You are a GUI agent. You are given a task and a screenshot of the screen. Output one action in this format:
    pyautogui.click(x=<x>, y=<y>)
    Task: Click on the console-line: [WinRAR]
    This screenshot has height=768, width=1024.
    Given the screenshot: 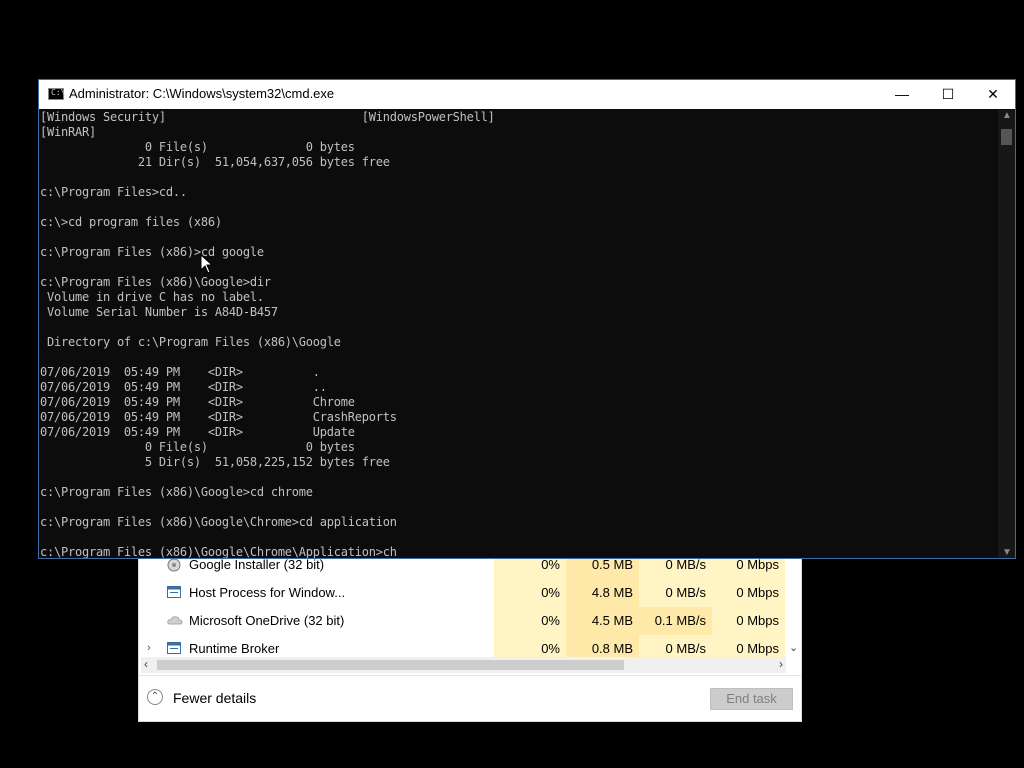 What is the action you would take?
    pyautogui.click(x=68, y=132)
    